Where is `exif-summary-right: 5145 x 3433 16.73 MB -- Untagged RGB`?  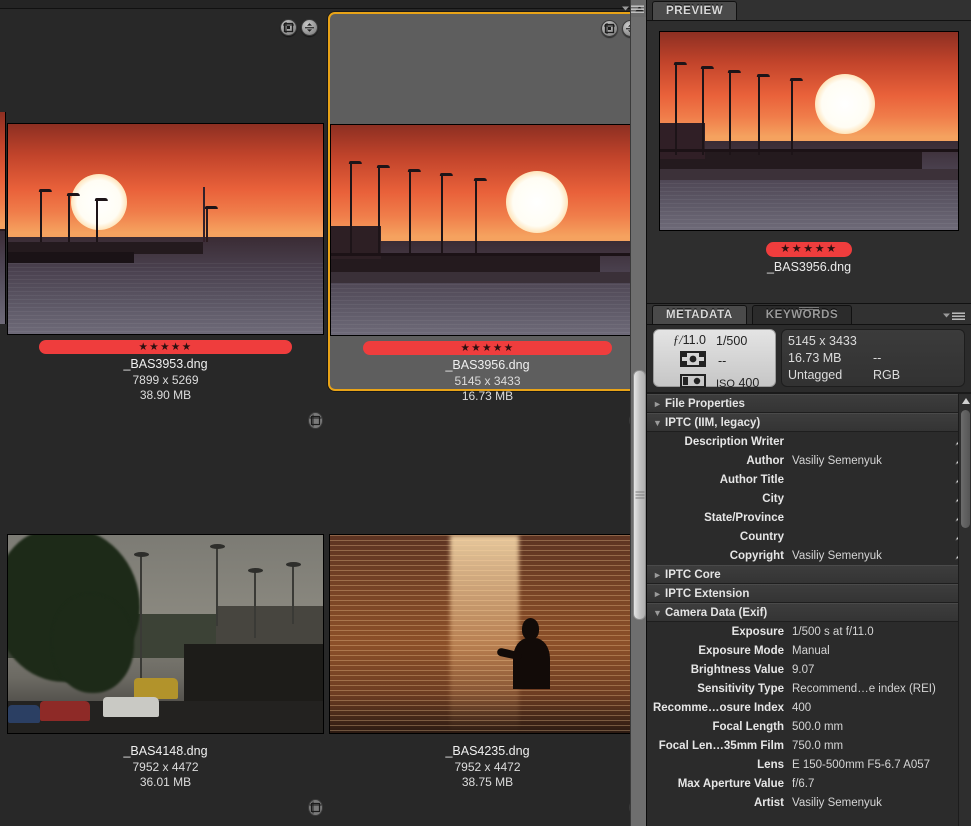 exif-summary-right: 5145 x 3433 16.73 MB -- Untagged RGB is located at coordinates (873, 358).